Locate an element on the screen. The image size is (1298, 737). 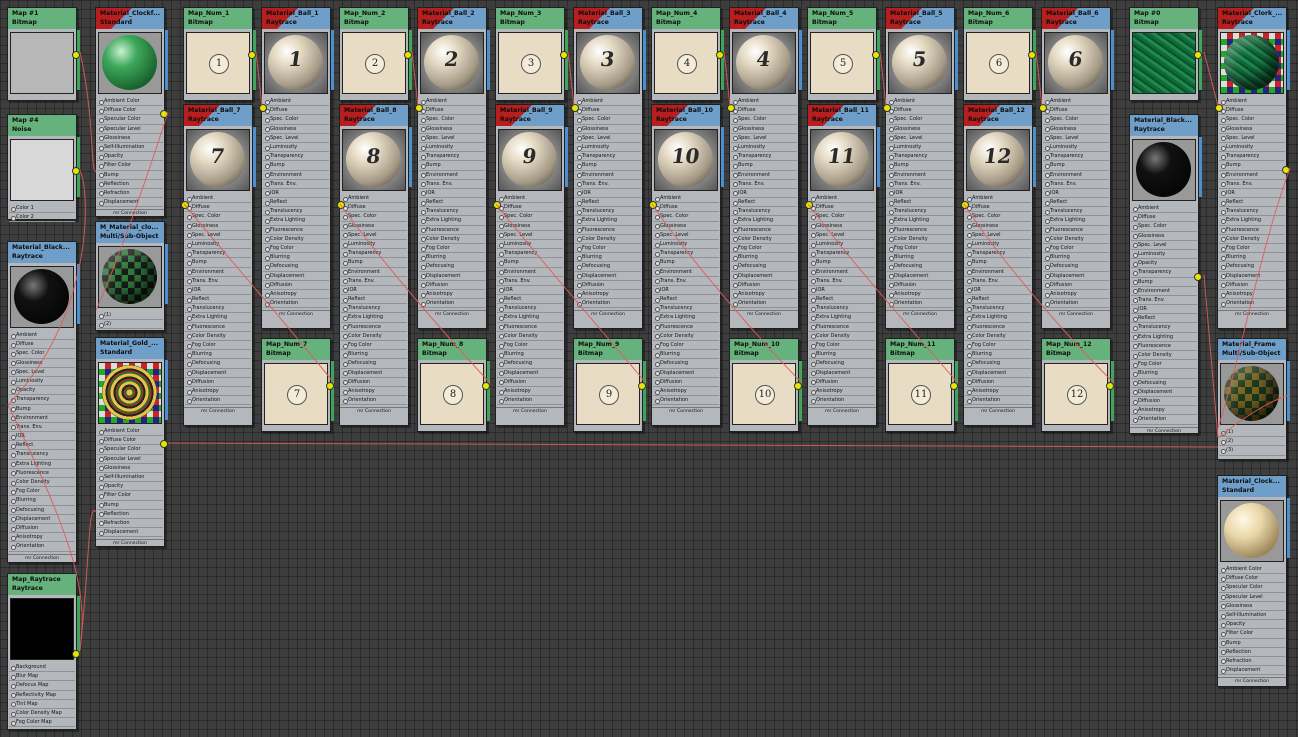
node-m-material-clo: M_Material_clo... Multi/Sub-Object (1) (2) is located at coordinates (131, 276).